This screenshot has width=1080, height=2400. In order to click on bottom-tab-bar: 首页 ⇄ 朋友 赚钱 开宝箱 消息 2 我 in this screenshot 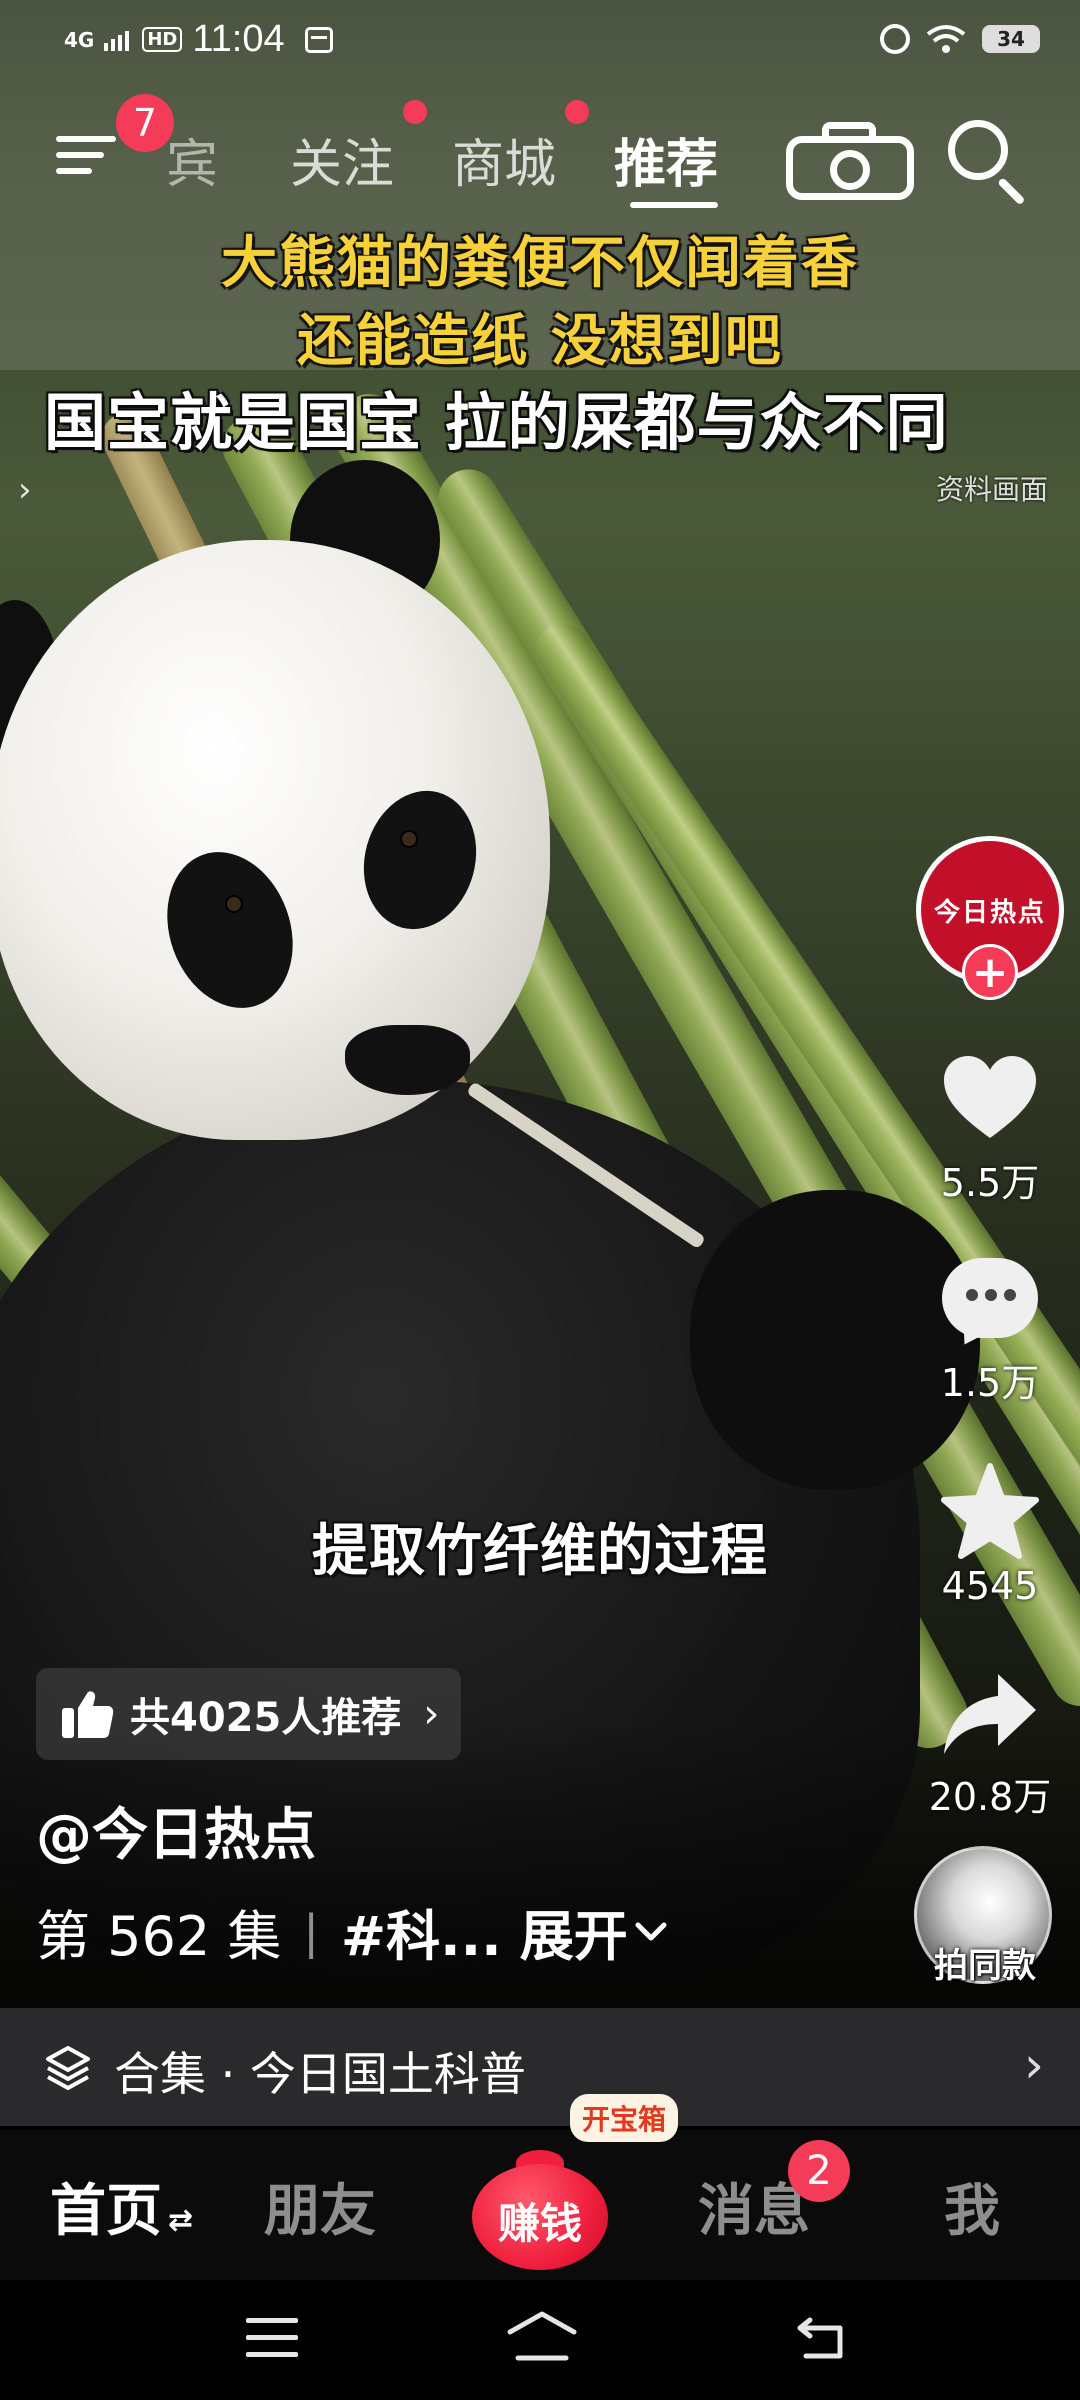, I will do `click(540, 2187)`.